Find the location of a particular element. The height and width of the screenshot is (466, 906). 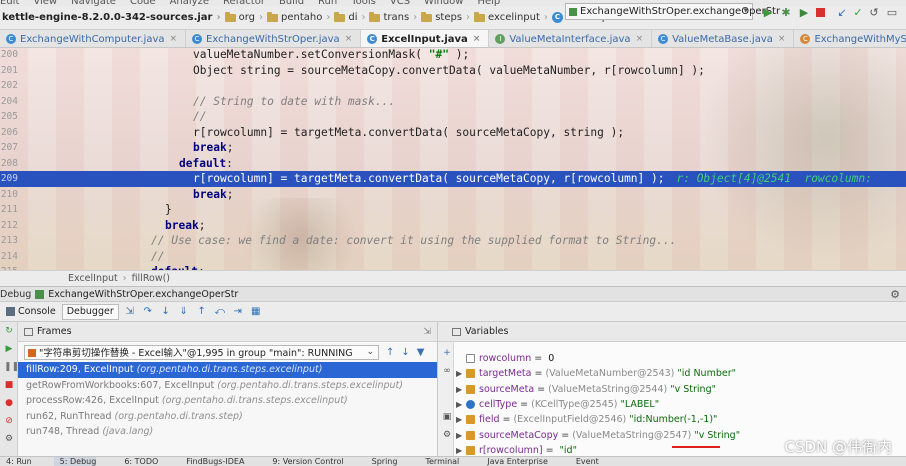

arrow-down-icon: ↓ is located at coordinates (405, 352).